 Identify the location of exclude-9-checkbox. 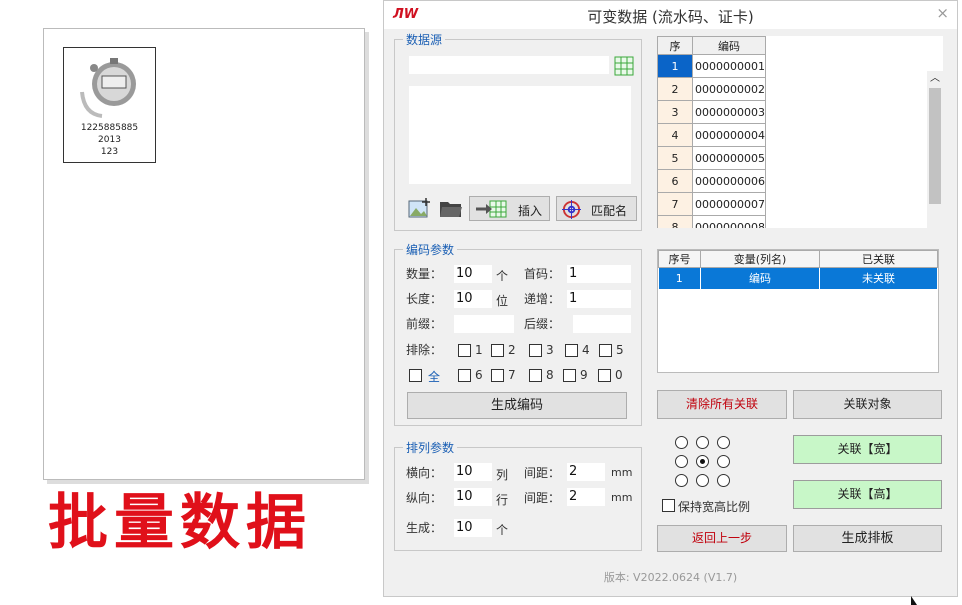
(569, 375).